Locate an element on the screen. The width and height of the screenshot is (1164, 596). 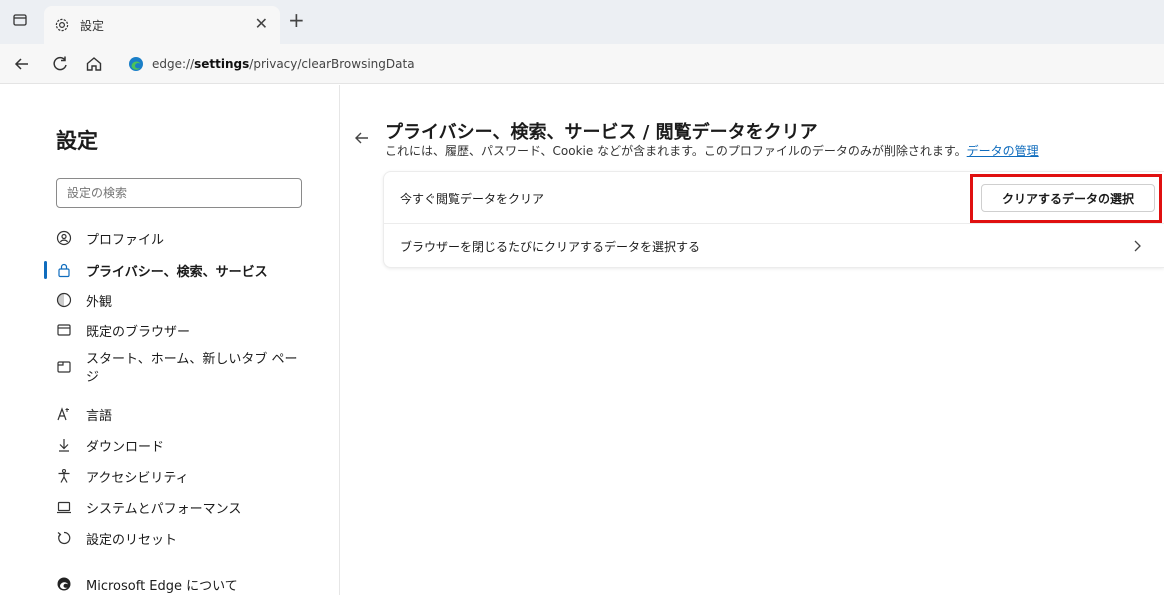
sidebar-item-label: 設定のリセット is located at coordinates (132, 540).